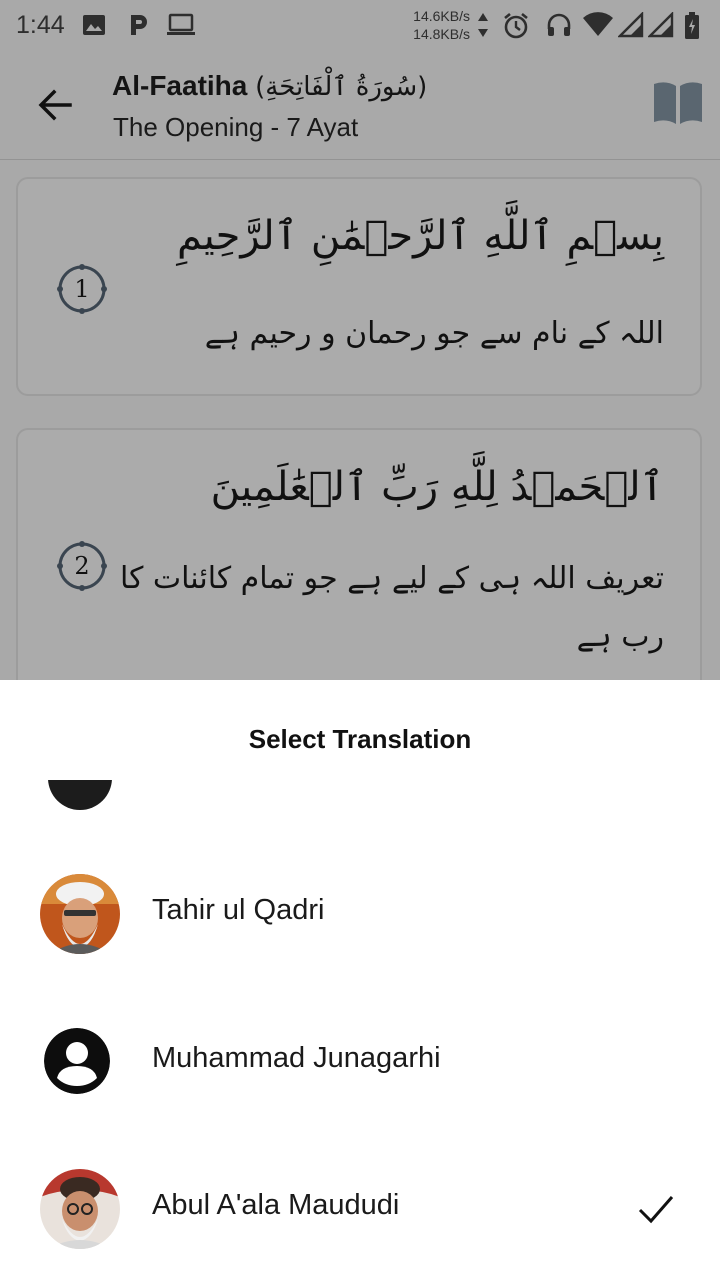 The image size is (720, 1280). What do you see at coordinates (360, 914) in the screenshot?
I see `translator-item-tahir-ul-qadri: Tahir ul Qadri` at bounding box center [360, 914].